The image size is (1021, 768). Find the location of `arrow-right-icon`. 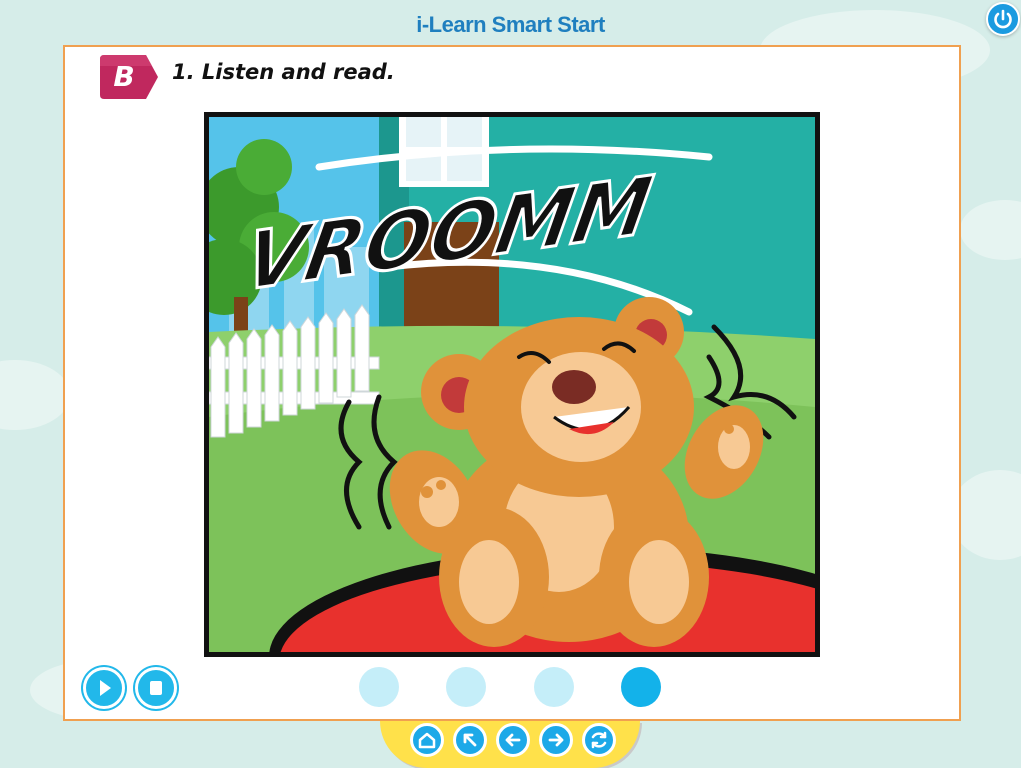

arrow-right-icon is located at coordinates (556, 740).